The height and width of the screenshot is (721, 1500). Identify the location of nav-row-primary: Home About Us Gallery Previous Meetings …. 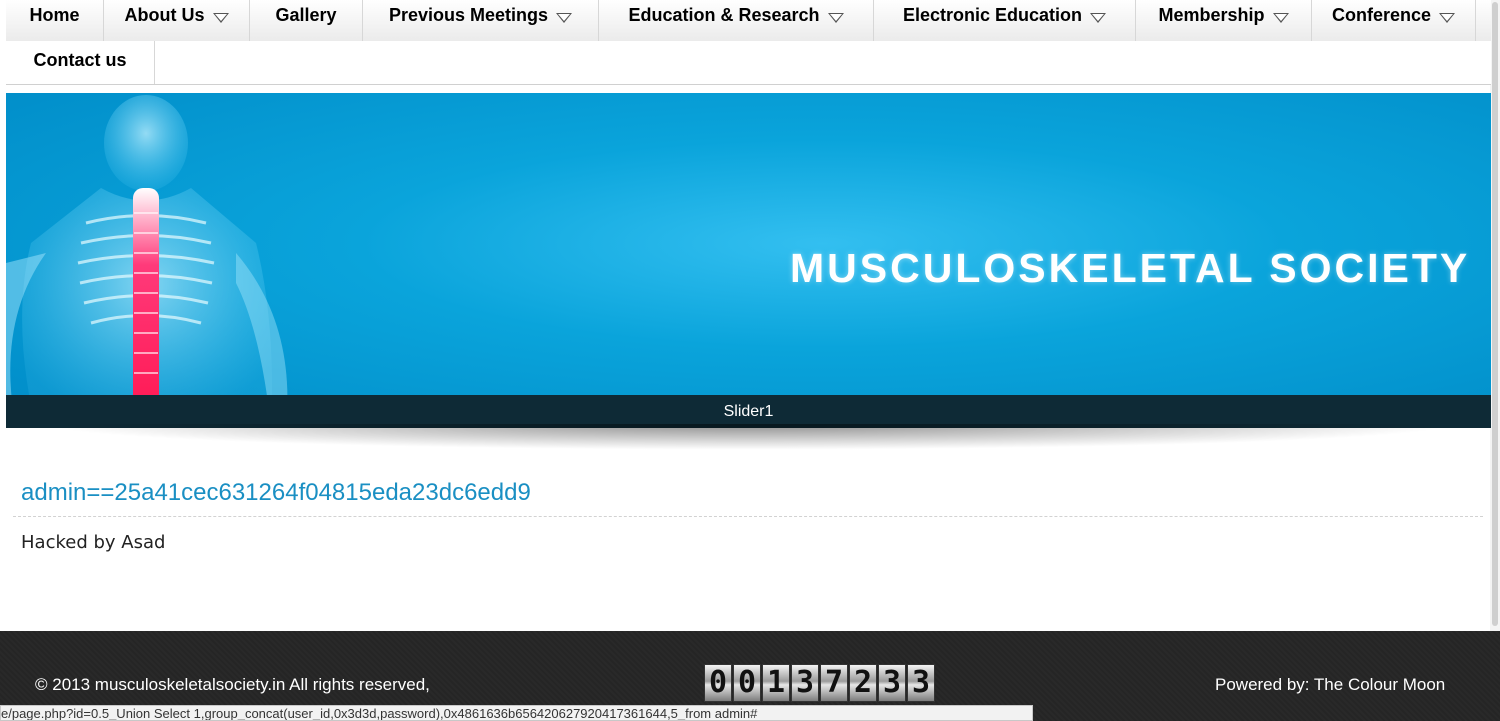
(748, 20).